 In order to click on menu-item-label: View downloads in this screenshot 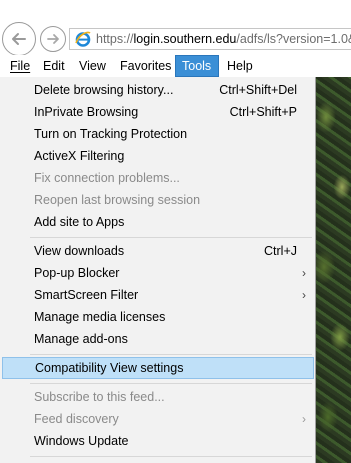, I will do `click(79, 251)`.